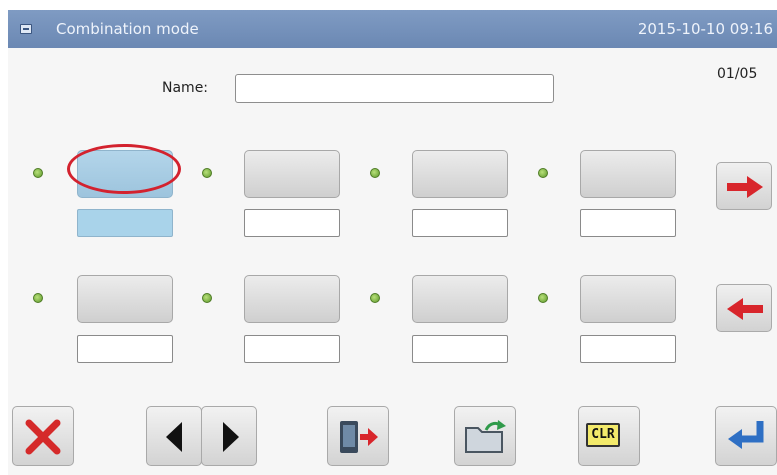 Image resolution: width=777 pixels, height=475 pixels. I want to click on triangle-right-icon, so click(231, 437).